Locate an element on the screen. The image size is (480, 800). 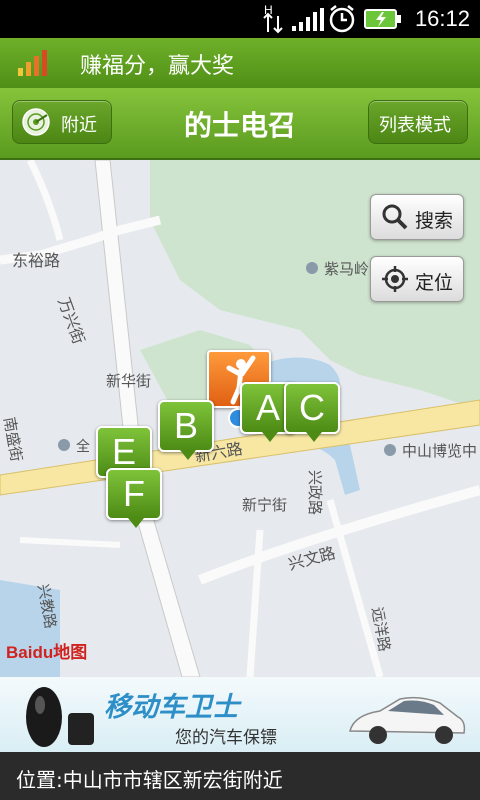
road-label: 兴政路 is located at coordinates (315, 492).